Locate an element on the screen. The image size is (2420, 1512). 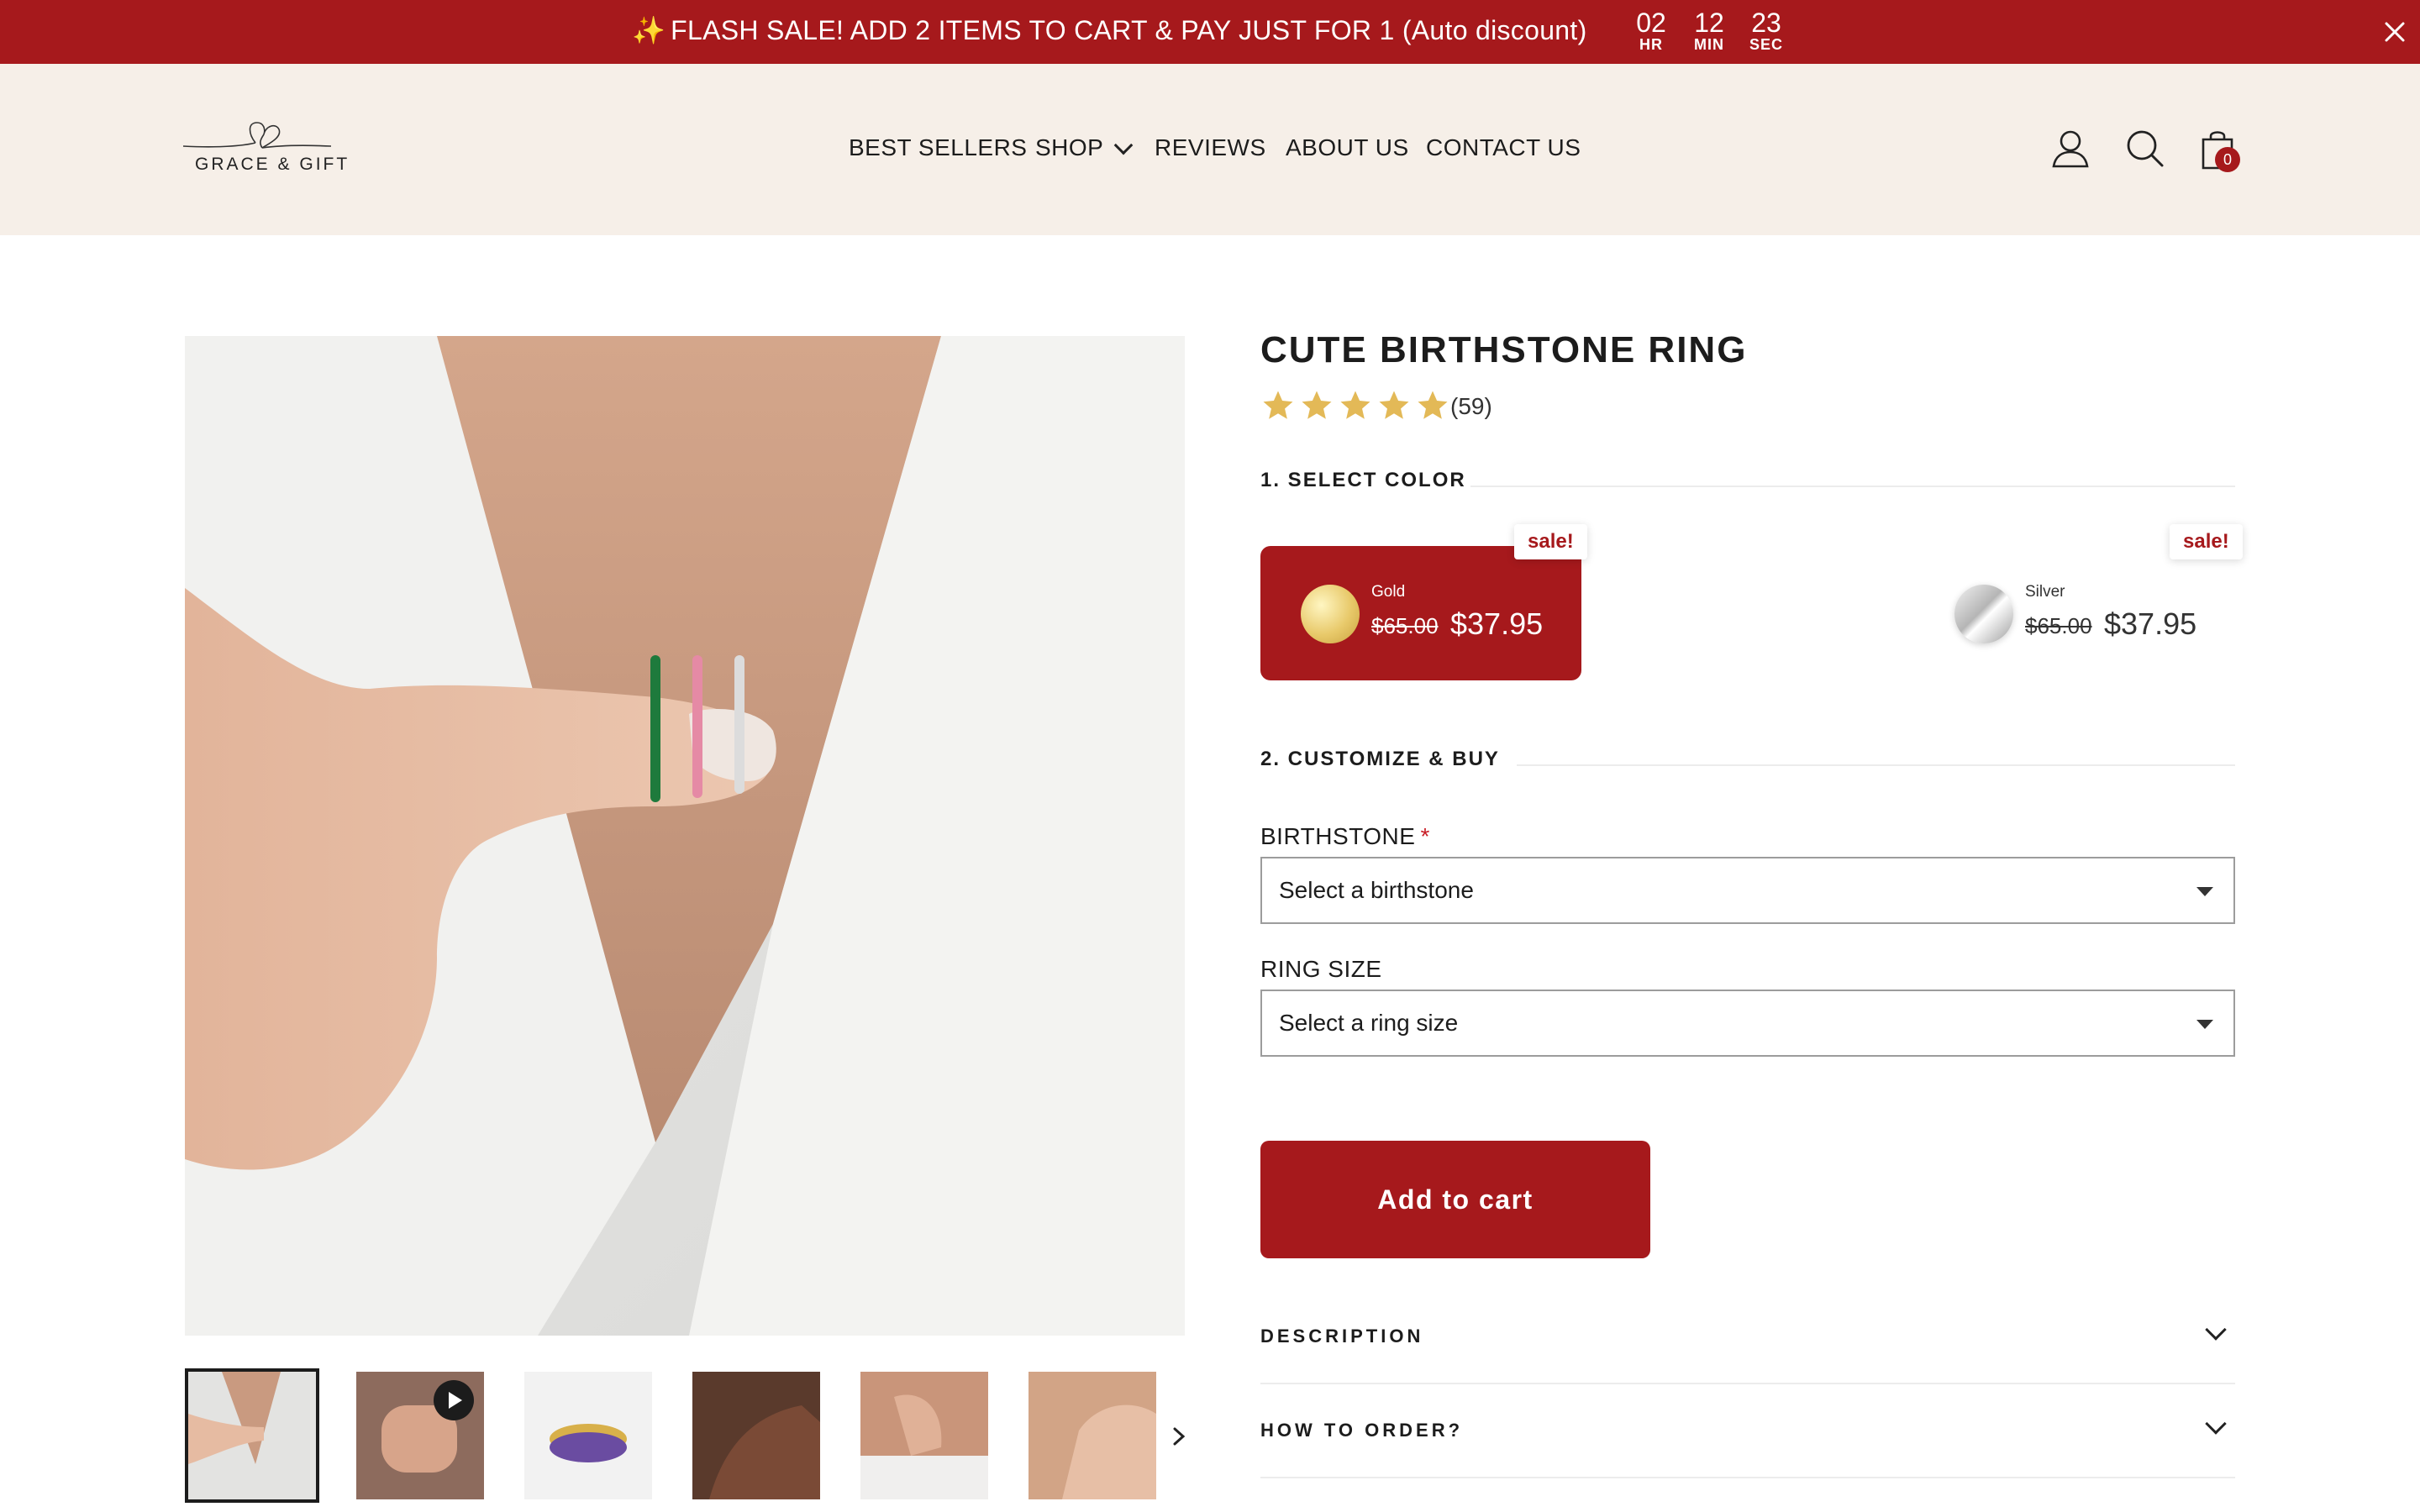
heart-logo-icon is located at coordinates (257, 135).